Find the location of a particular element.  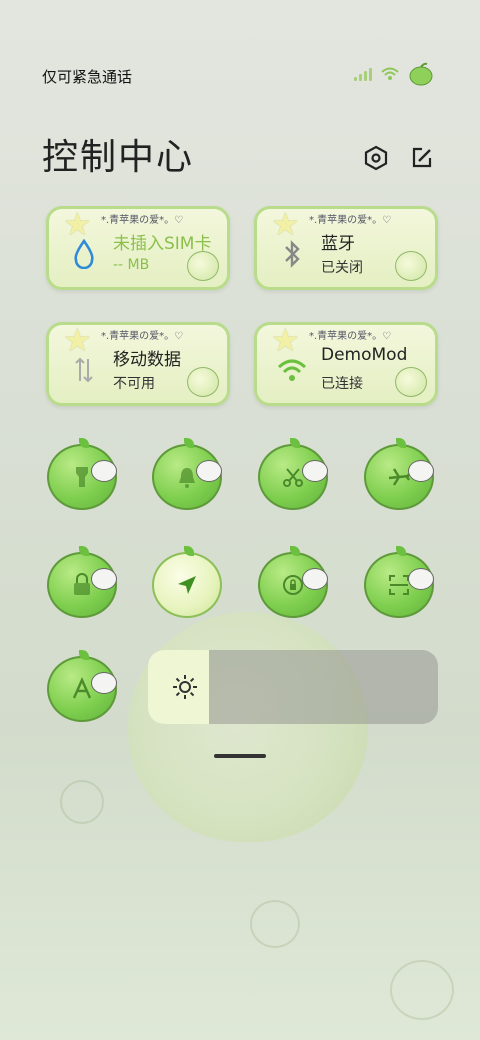

status-text: 仅可紧急通话 is located at coordinates (87, 77).